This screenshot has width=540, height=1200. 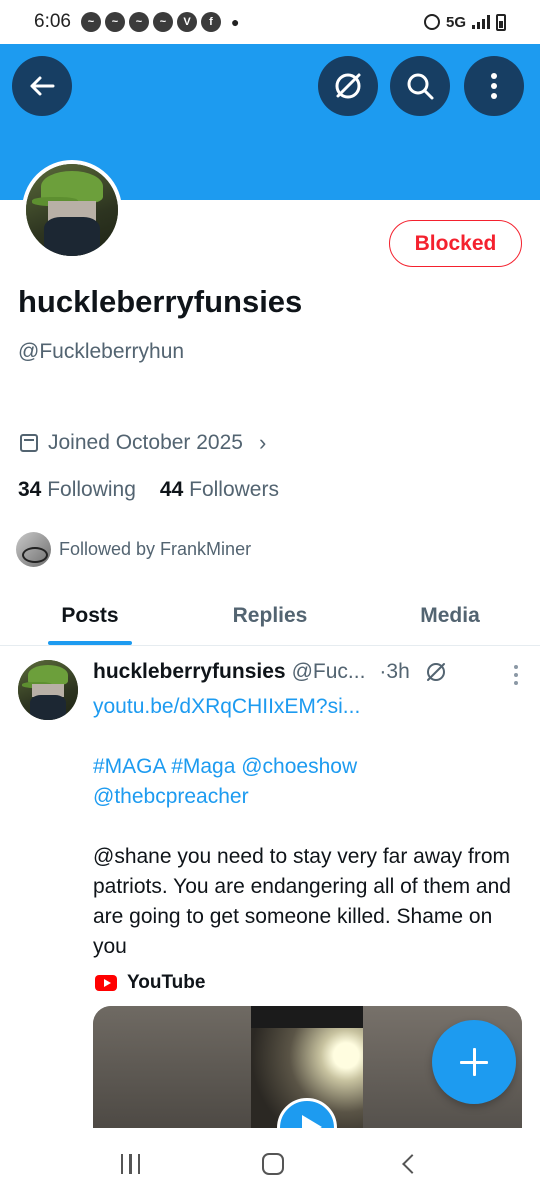 I want to click on system-nav-bar, so click(x=270, y=1164).